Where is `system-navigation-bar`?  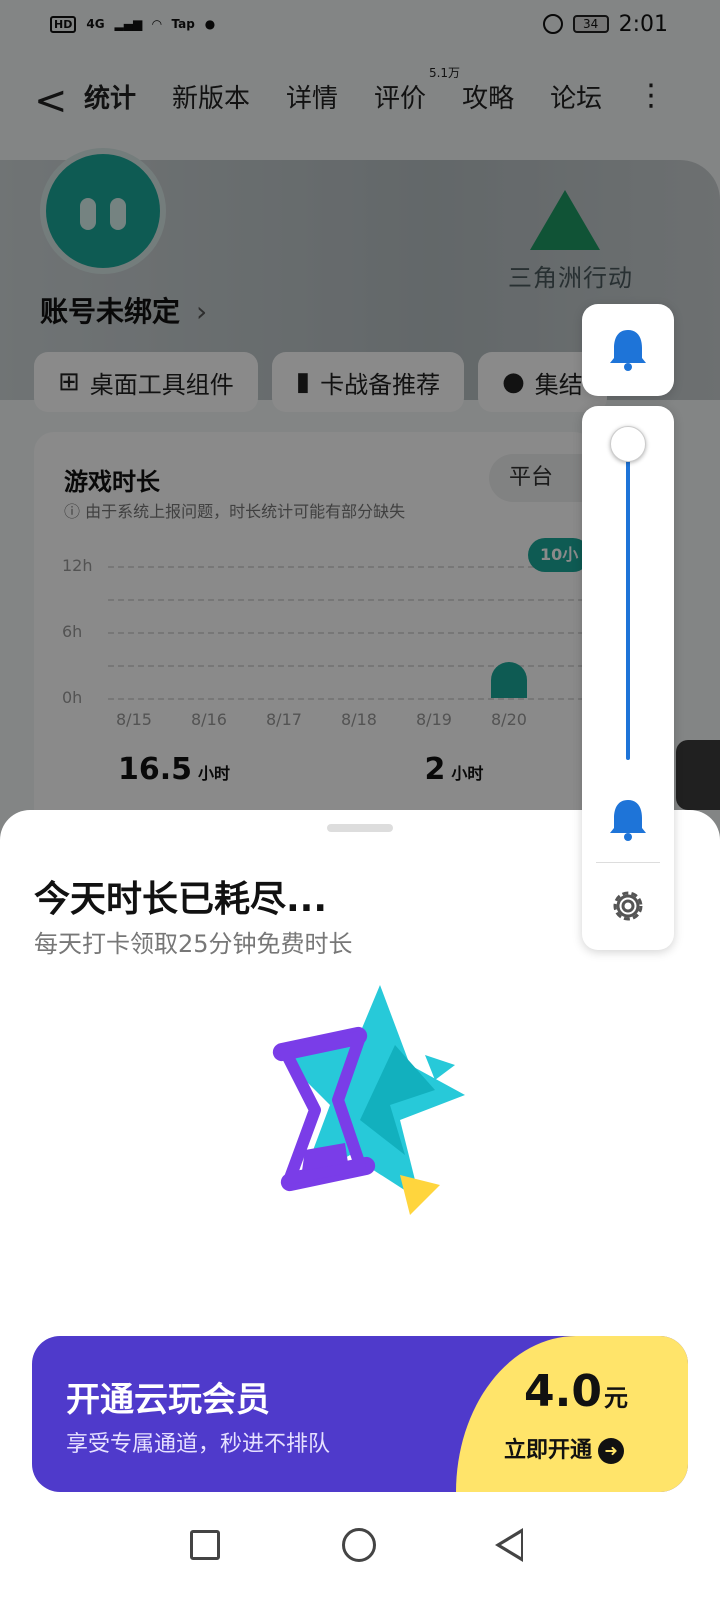 system-navigation-bar is located at coordinates (360, 1550).